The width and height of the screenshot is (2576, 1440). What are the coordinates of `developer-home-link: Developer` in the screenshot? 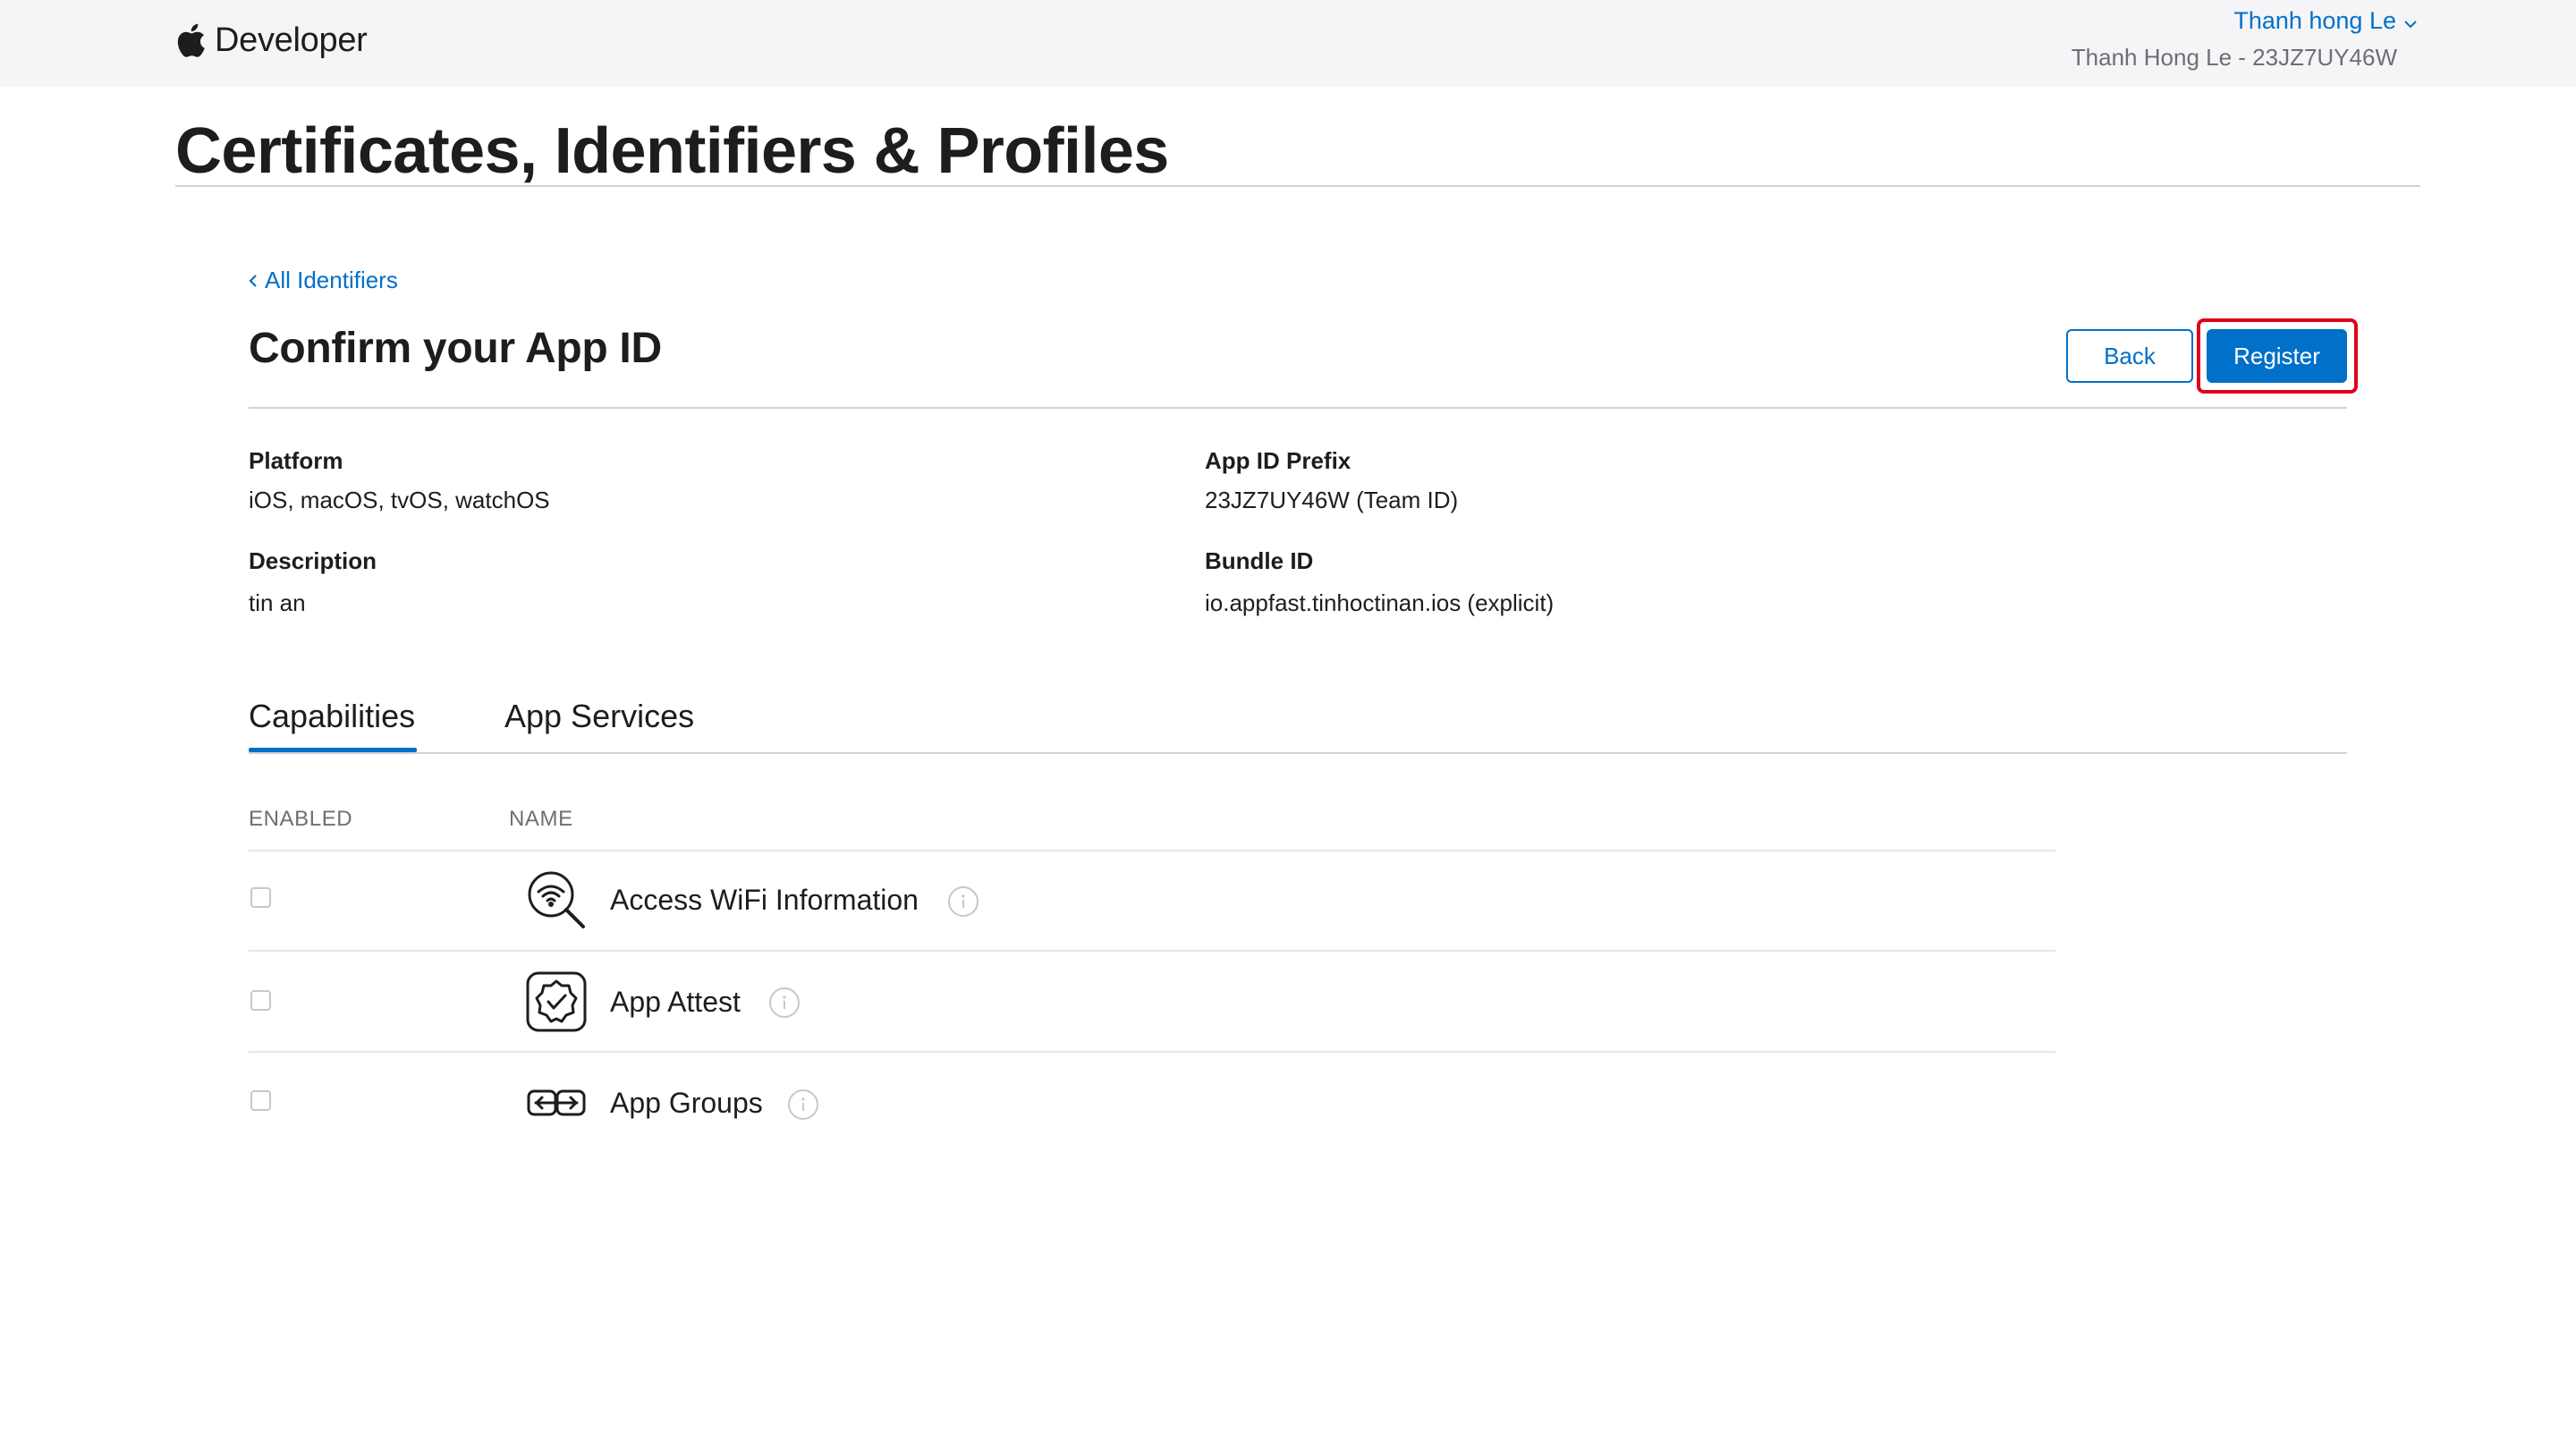 It's located at (271, 40).